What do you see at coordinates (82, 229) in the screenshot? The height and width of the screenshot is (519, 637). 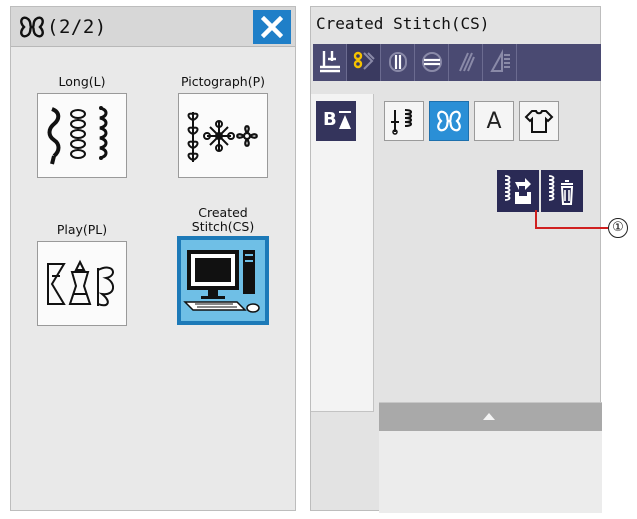 I see `category-label: Play(PL)` at bounding box center [82, 229].